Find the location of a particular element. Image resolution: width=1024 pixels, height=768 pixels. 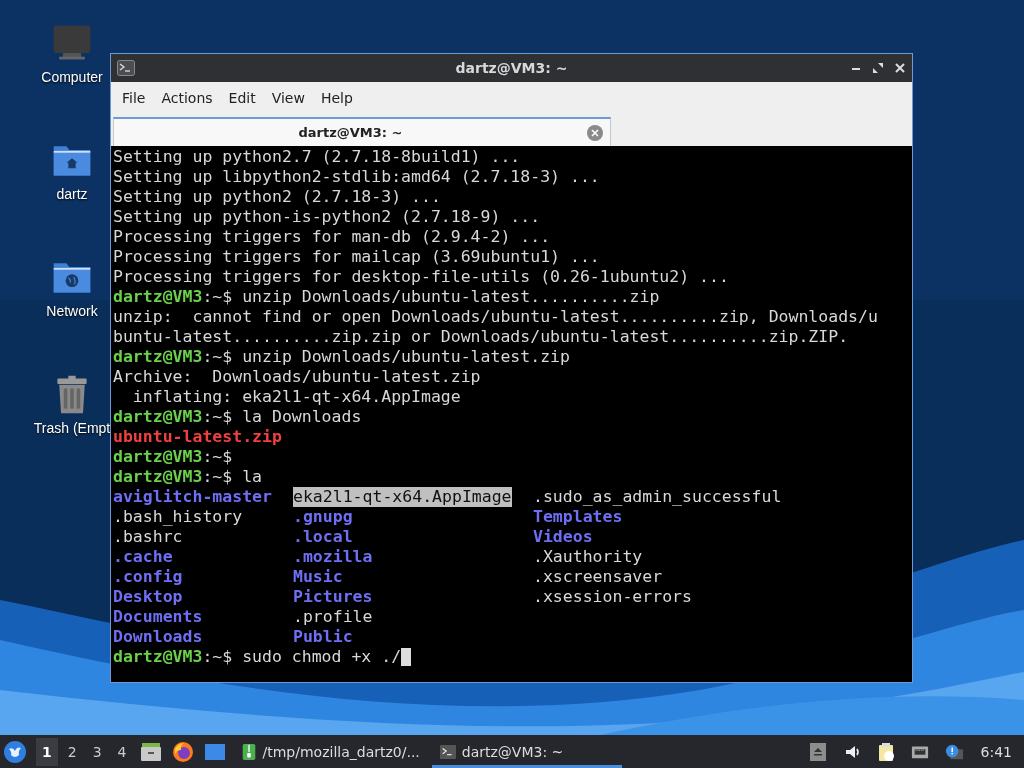

menu-item: View is located at coordinates (288, 97).